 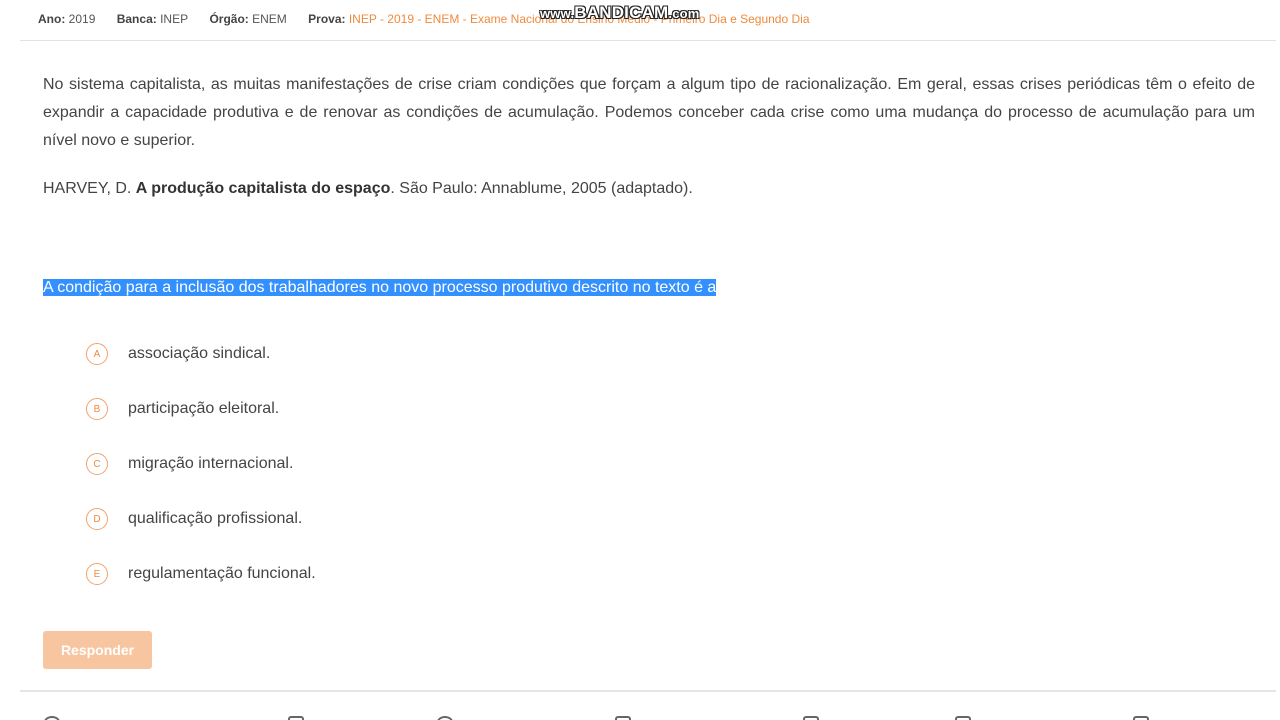 What do you see at coordinates (215, 519) in the screenshot?
I see `option-text-d: qualificação profissional.` at bounding box center [215, 519].